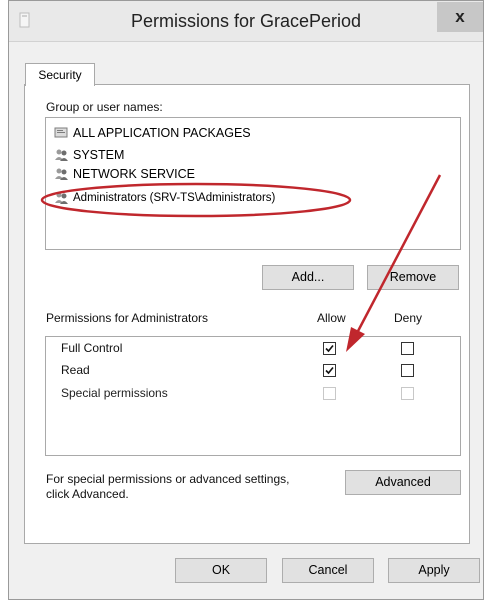 This screenshot has height=606, width=488. I want to click on special-deny-checkbox, so click(407, 393).